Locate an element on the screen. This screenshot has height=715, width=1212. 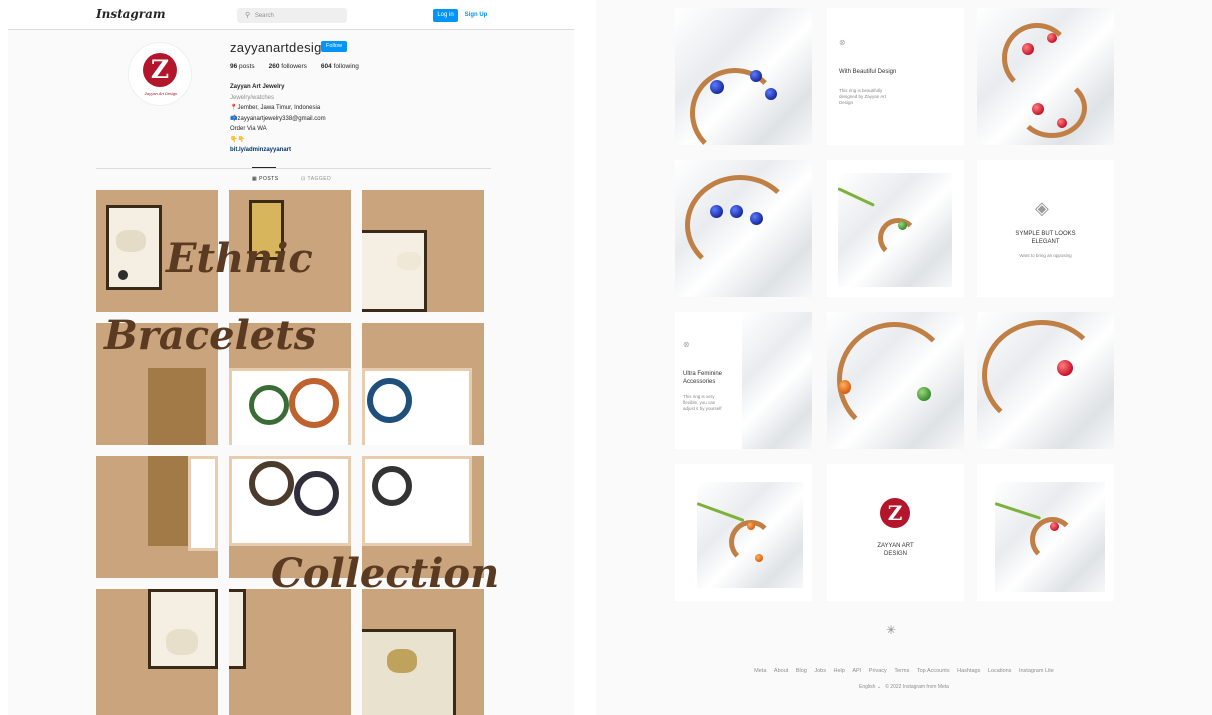
search-placeholder: Search is located at coordinates (264, 16).